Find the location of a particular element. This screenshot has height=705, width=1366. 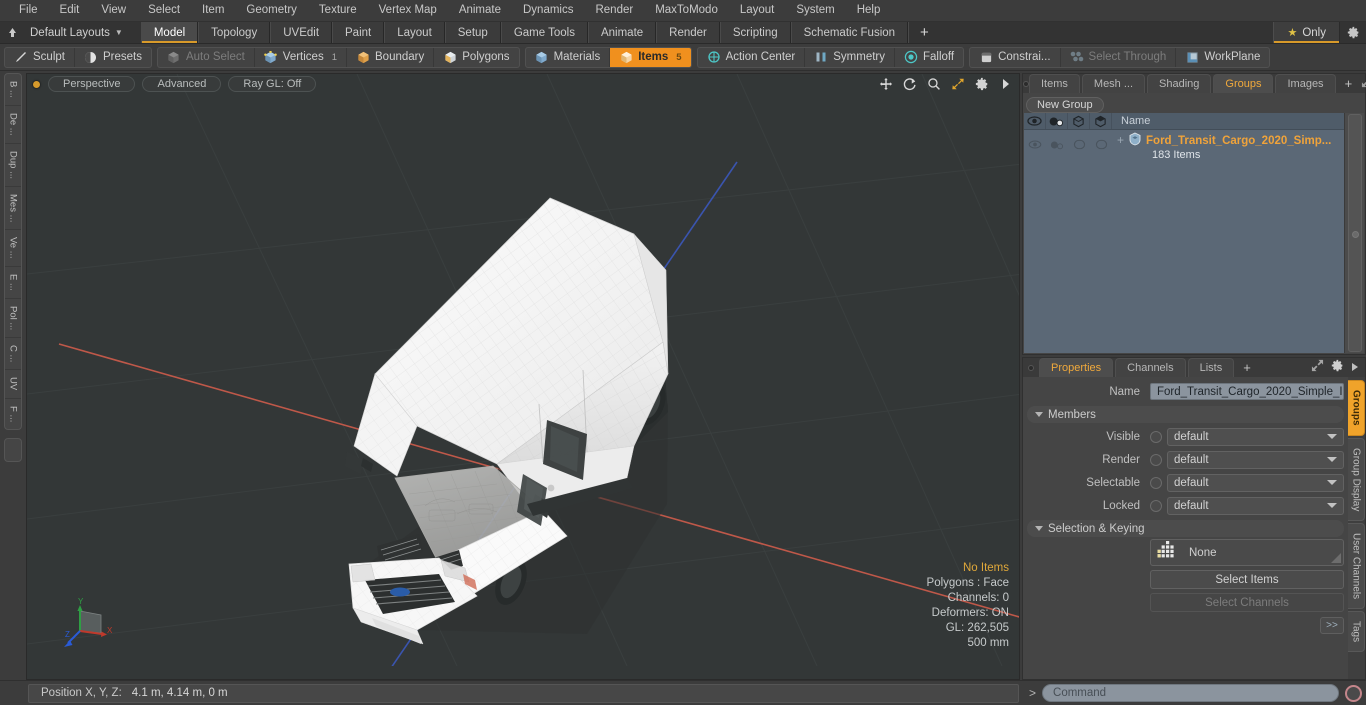

name-field: Ford_Transit_Cargo_2020_Simple_Int is located at coordinates (1247, 391).